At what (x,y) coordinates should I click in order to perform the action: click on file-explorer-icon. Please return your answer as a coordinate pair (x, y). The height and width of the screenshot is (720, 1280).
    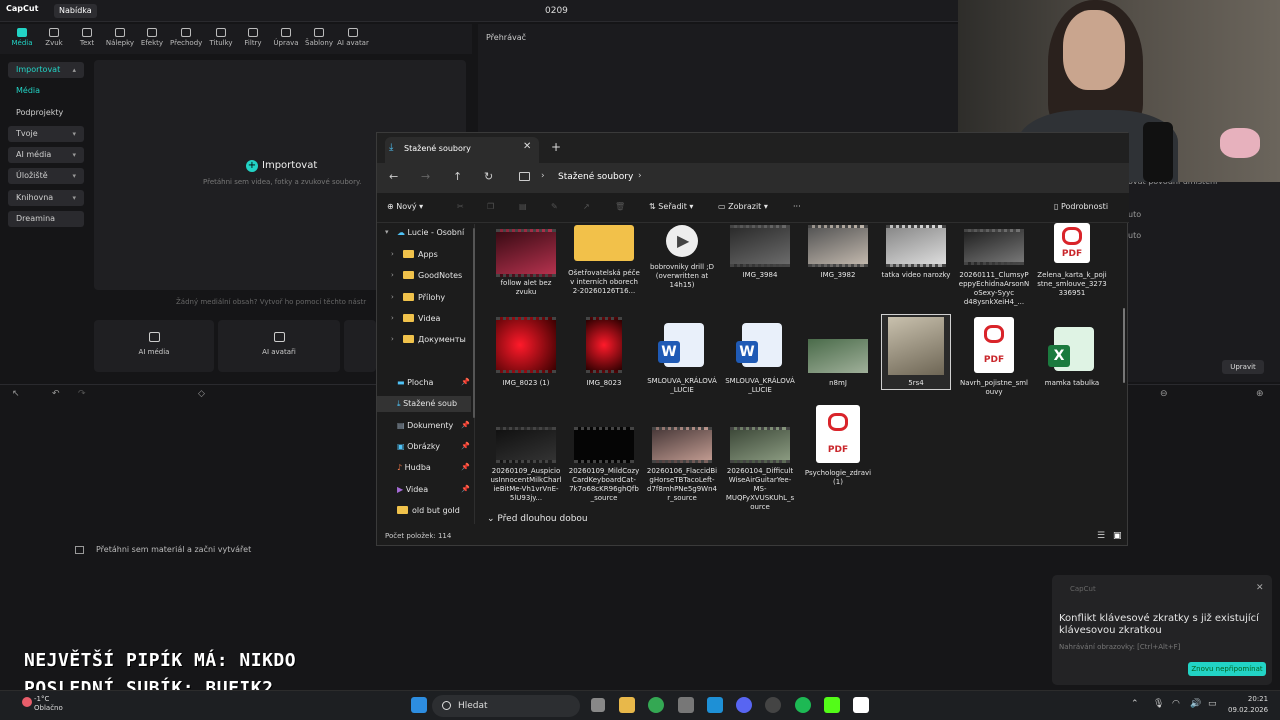
    Looking at the image, I should click on (627, 705).